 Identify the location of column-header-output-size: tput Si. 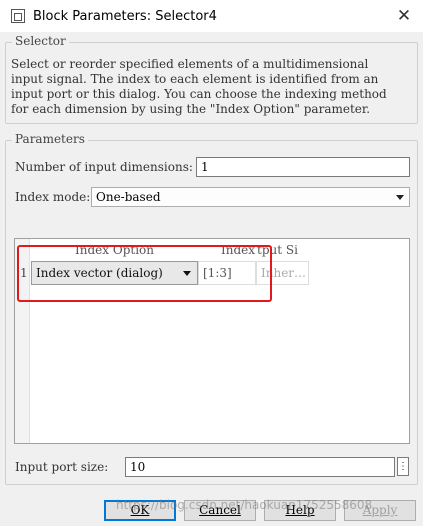
(283, 250).